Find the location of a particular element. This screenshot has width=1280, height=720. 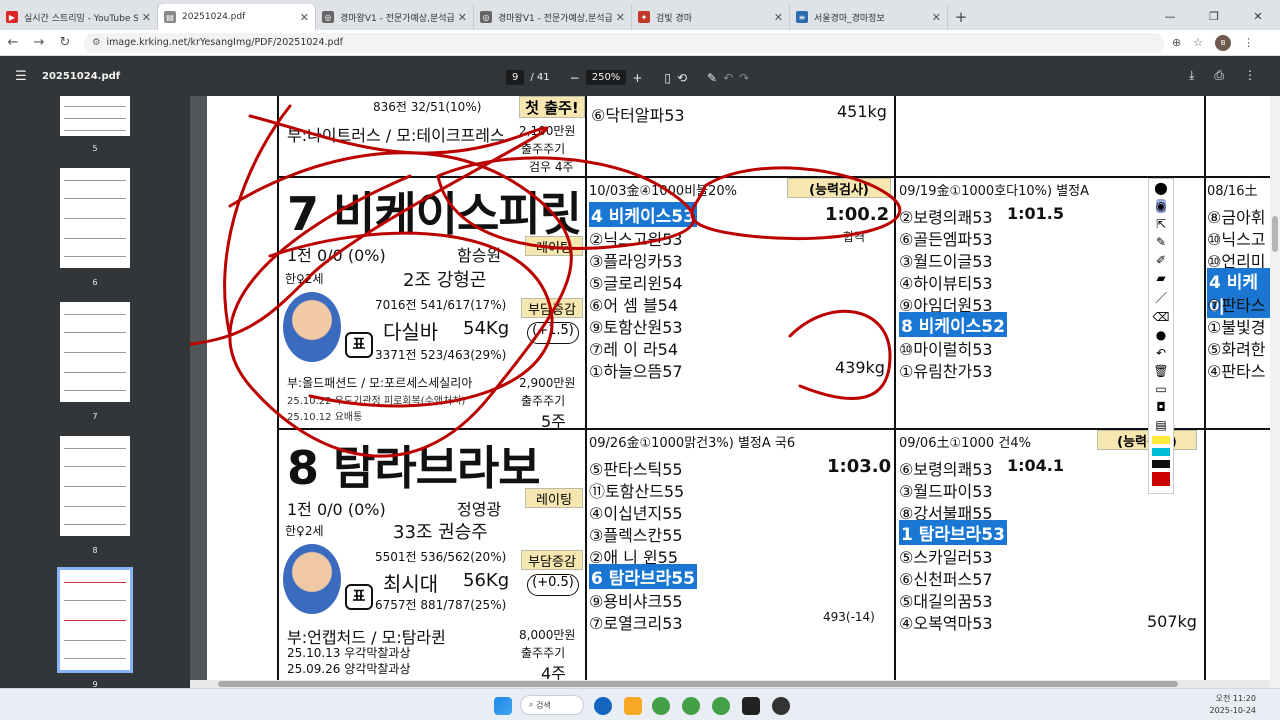

edge-icon is located at coordinates (603, 706).